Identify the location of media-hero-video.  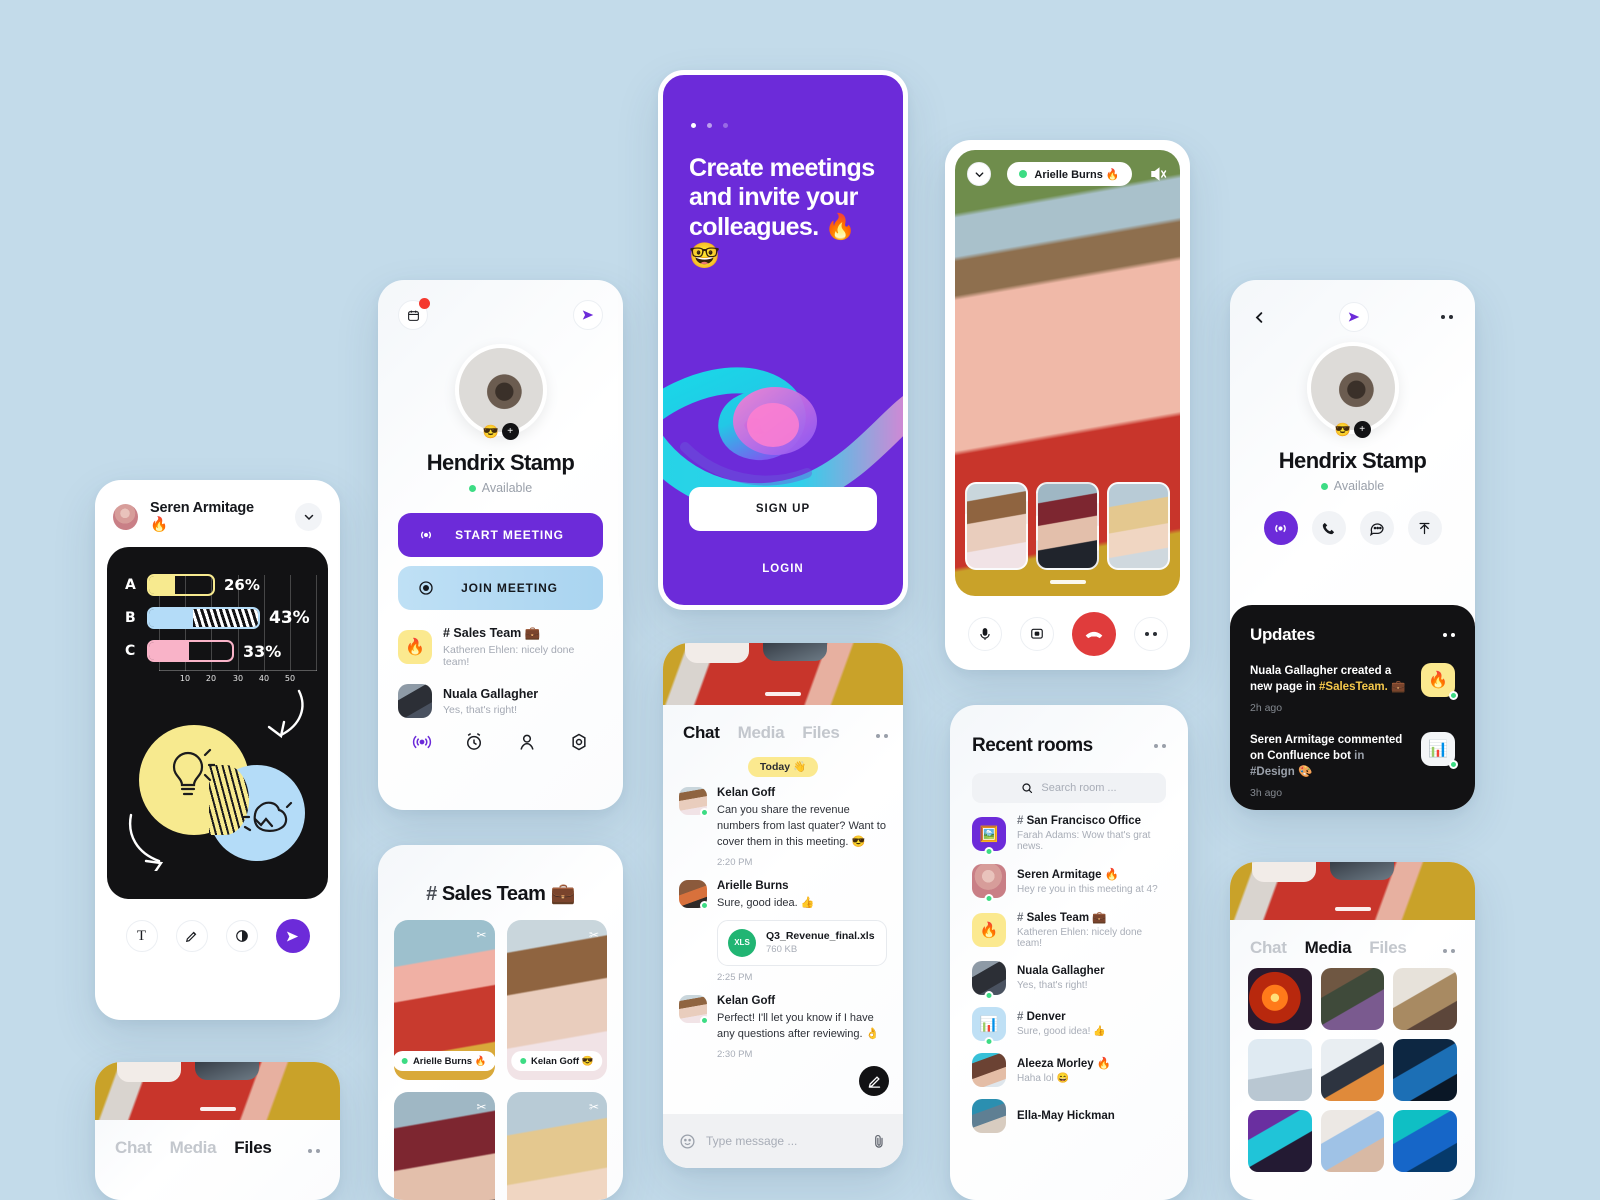
(1352, 891).